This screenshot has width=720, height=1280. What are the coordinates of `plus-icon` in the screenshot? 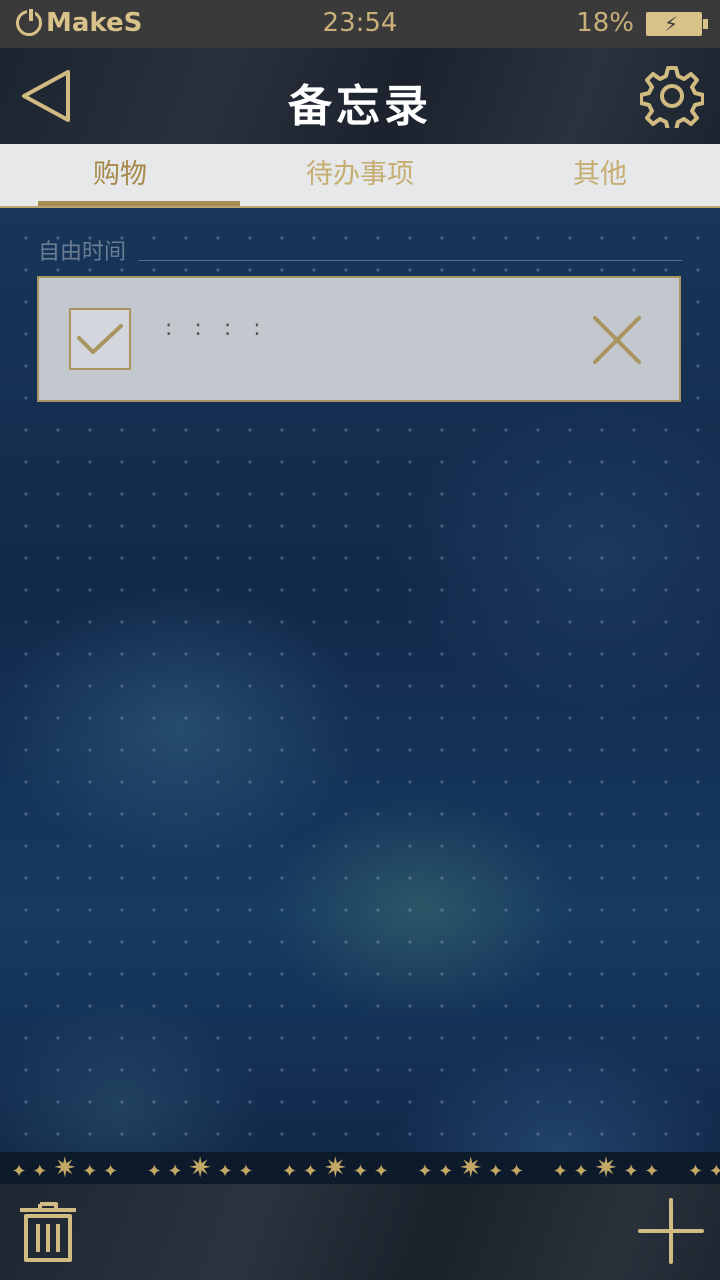 It's located at (671, 1231).